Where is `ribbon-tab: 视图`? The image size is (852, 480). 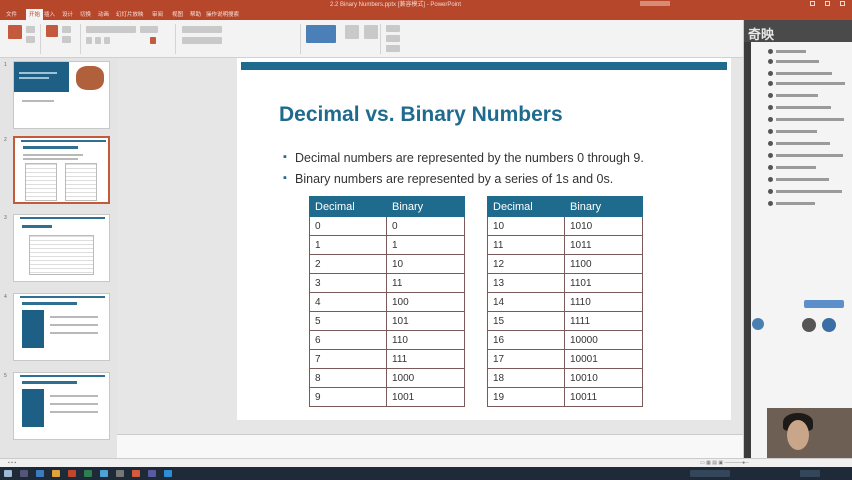
ribbon-tab: 视图 is located at coordinates (177, 14).